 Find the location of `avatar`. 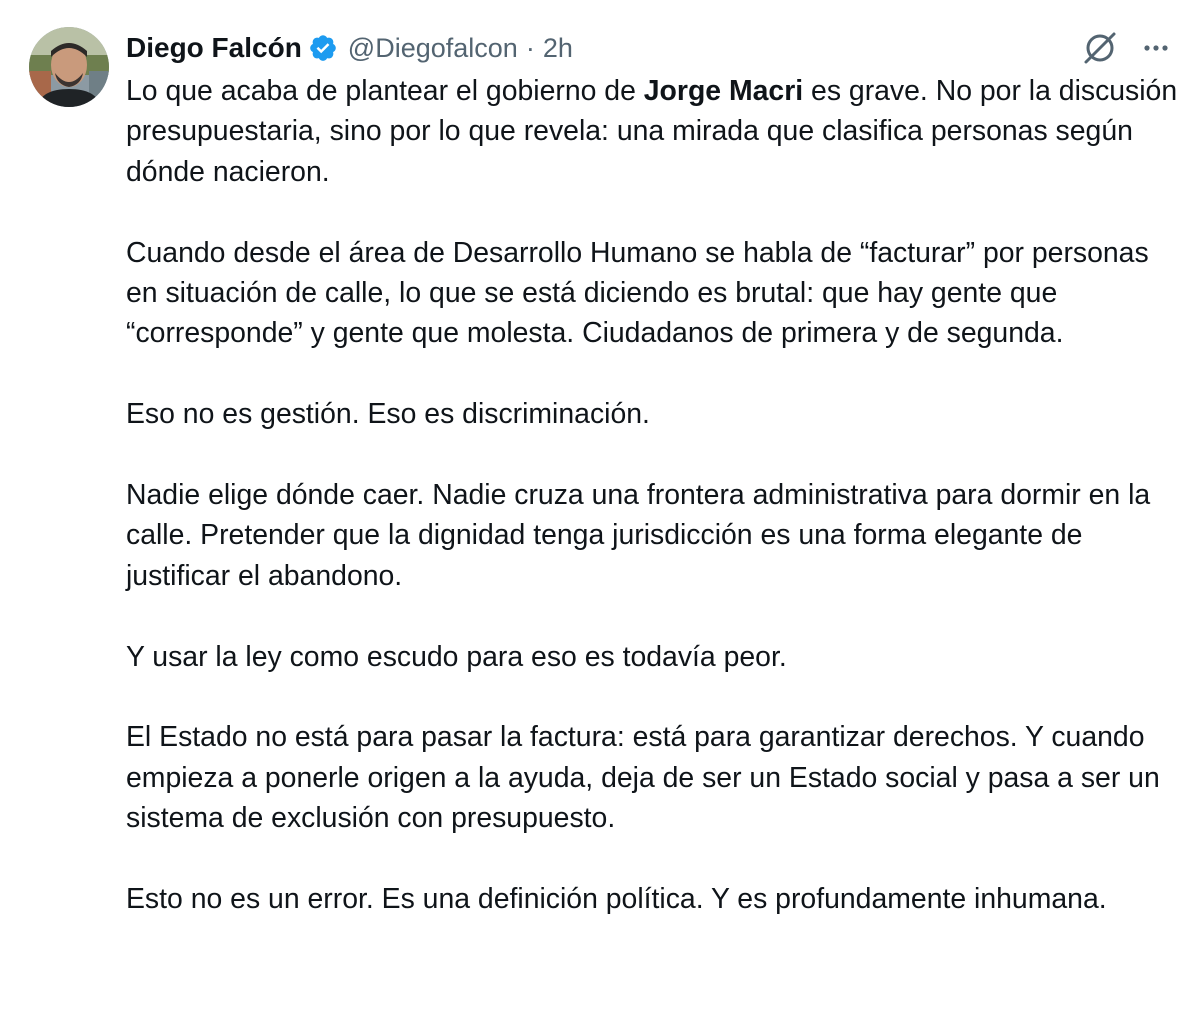

avatar is located at coordinates (69, 67).